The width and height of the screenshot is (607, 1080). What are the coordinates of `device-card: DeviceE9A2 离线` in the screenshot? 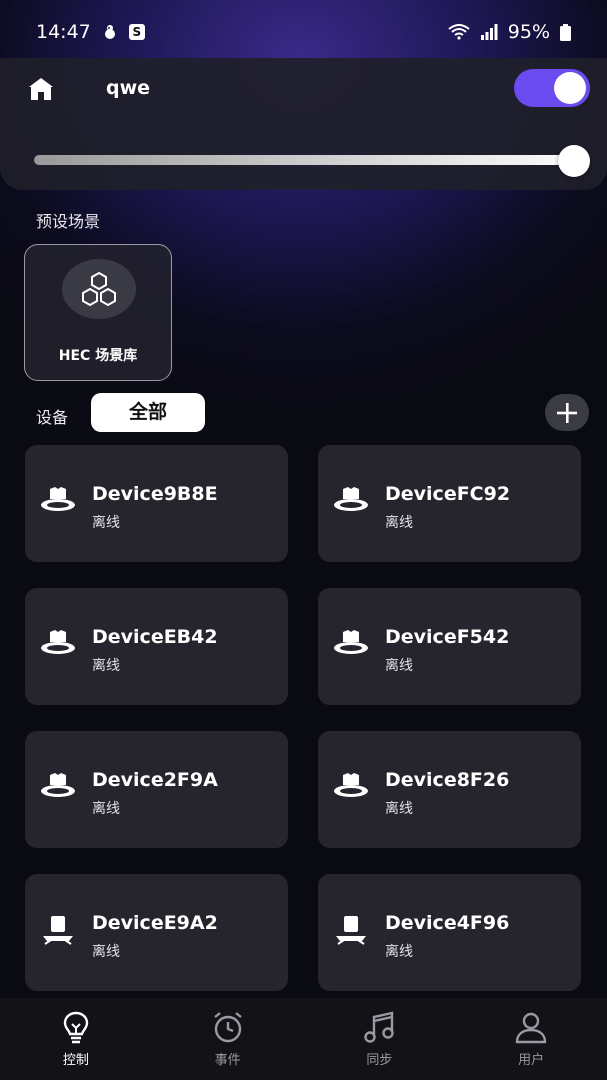 It's located at (156, 932).